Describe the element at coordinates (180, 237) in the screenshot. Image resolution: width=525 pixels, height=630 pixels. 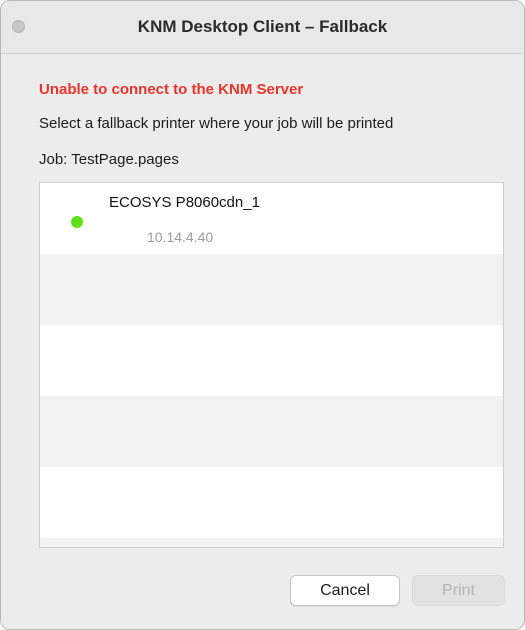
I see `printer-ip-address: 10.14.4.40` at that location.